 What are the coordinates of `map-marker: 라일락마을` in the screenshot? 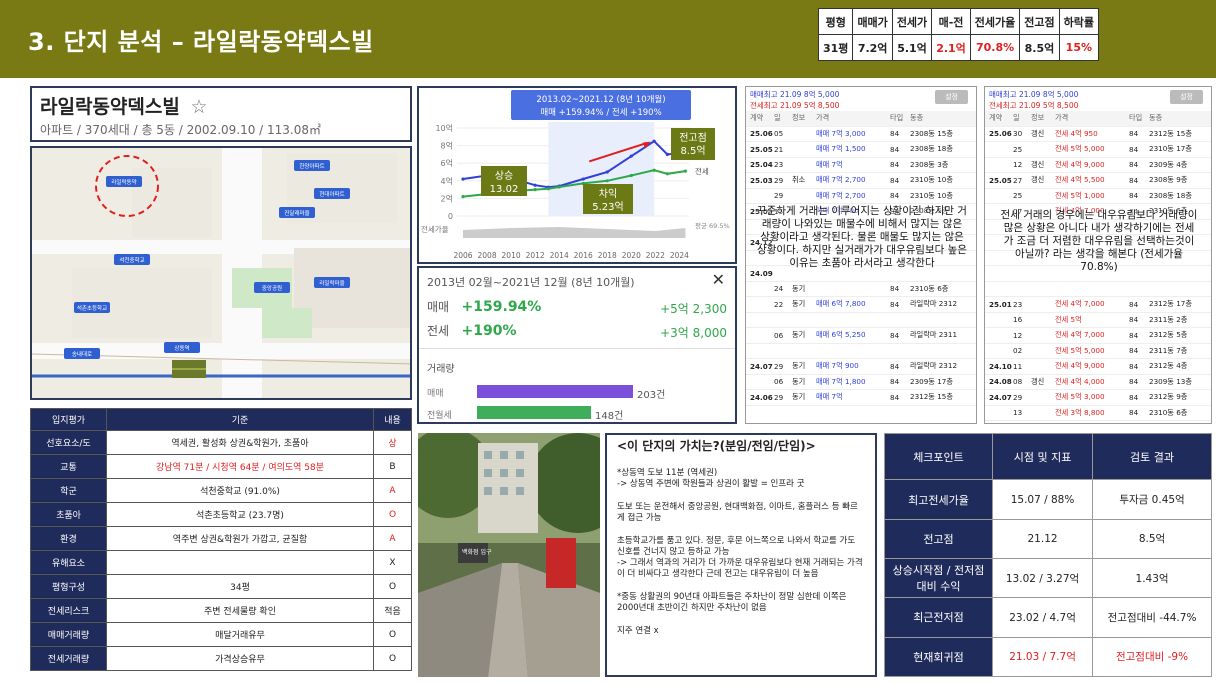 It's located at (332, 282).